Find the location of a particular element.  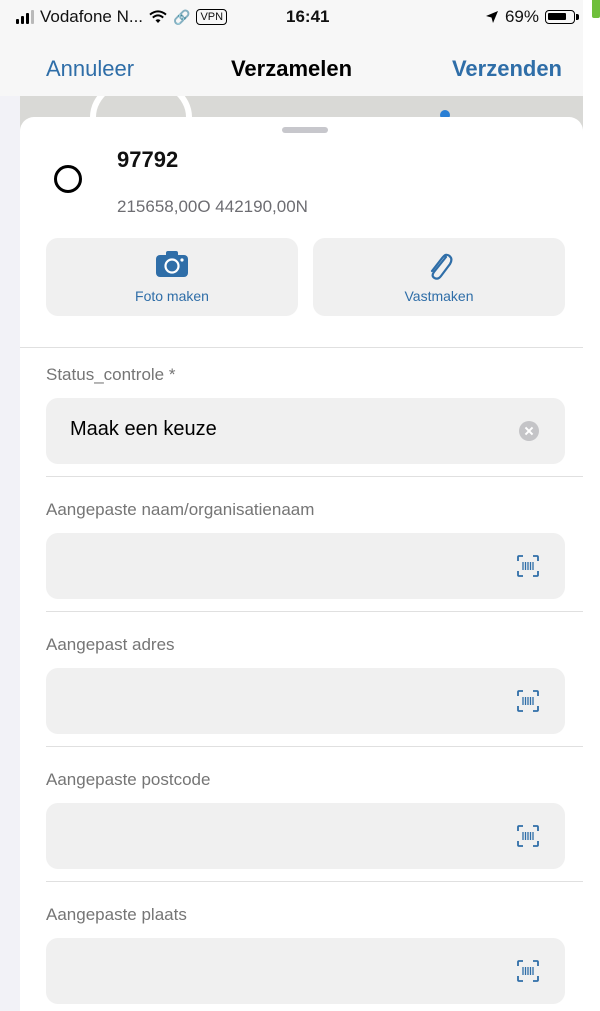

status-select: Maak een keuze is located at coordinates (305, 431).